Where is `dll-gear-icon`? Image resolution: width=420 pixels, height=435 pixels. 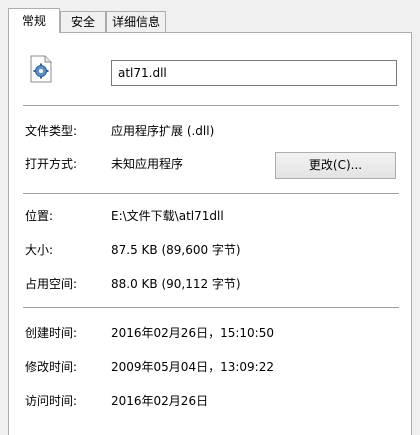
dll-gear-icon is located at coordinates (41, 69).